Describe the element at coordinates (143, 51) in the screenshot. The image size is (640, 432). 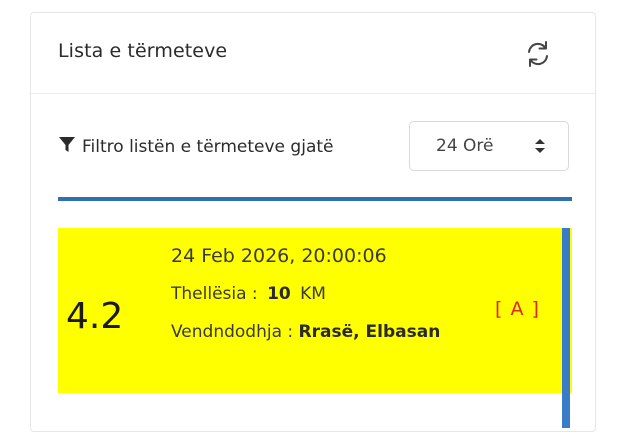
I see `panel-title: Lista e tërmeteve` at that location.